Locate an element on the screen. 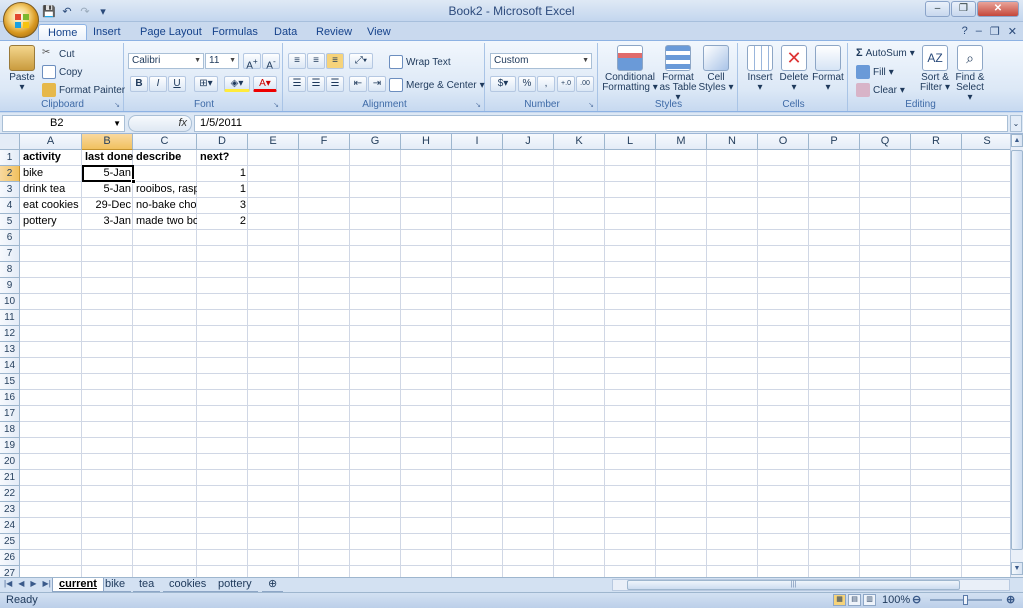 Image resolution: width=1023 pixels, height=608 pixels. row-header-20: 20 is located at coordinates (10, 462).